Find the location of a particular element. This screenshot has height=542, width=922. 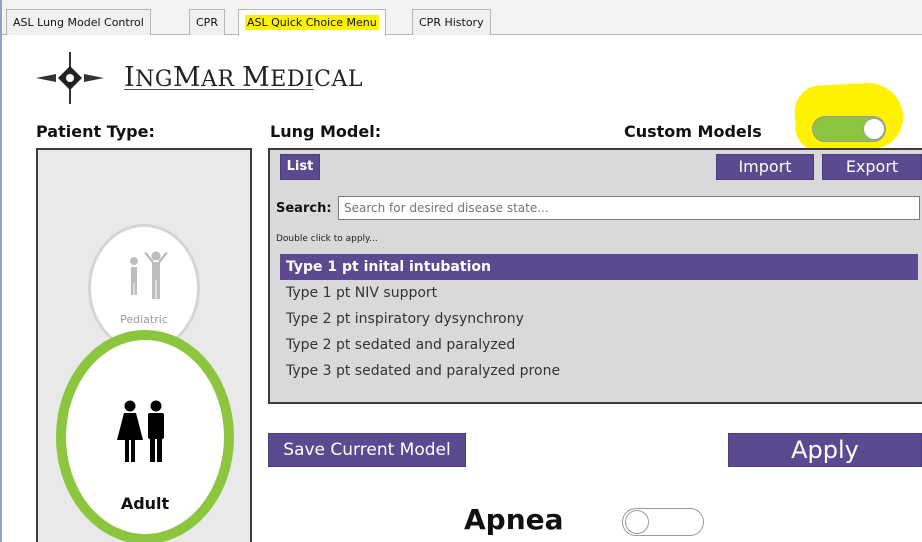

woman-man-icon is located at coordinates (140, 431).